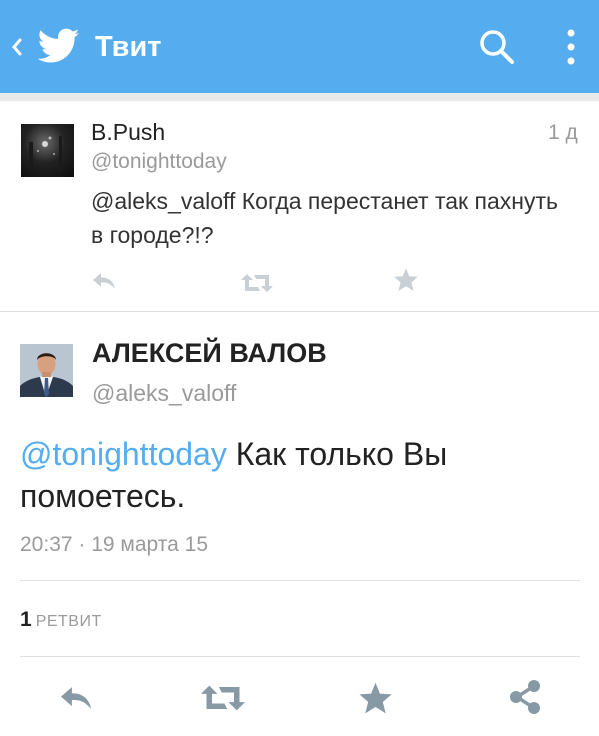 The width and height of the screenshot is (599, 736). I want to click on search-icon, so click(497, 47).